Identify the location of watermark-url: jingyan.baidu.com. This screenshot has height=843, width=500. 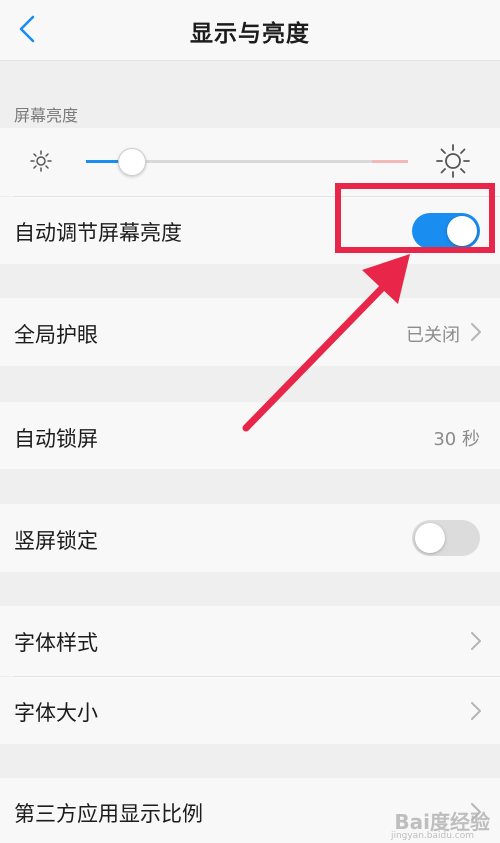
(432, 836).